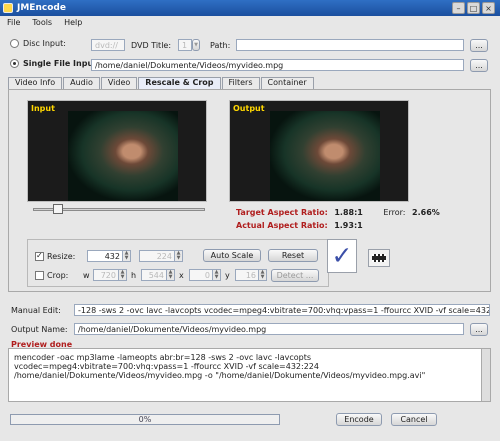 Image resolution: width=500 pixels, height=441 pixels. Describe the element at coordinates (181, 275) in the screenshot. I see `crop-x-label: x` at that location.